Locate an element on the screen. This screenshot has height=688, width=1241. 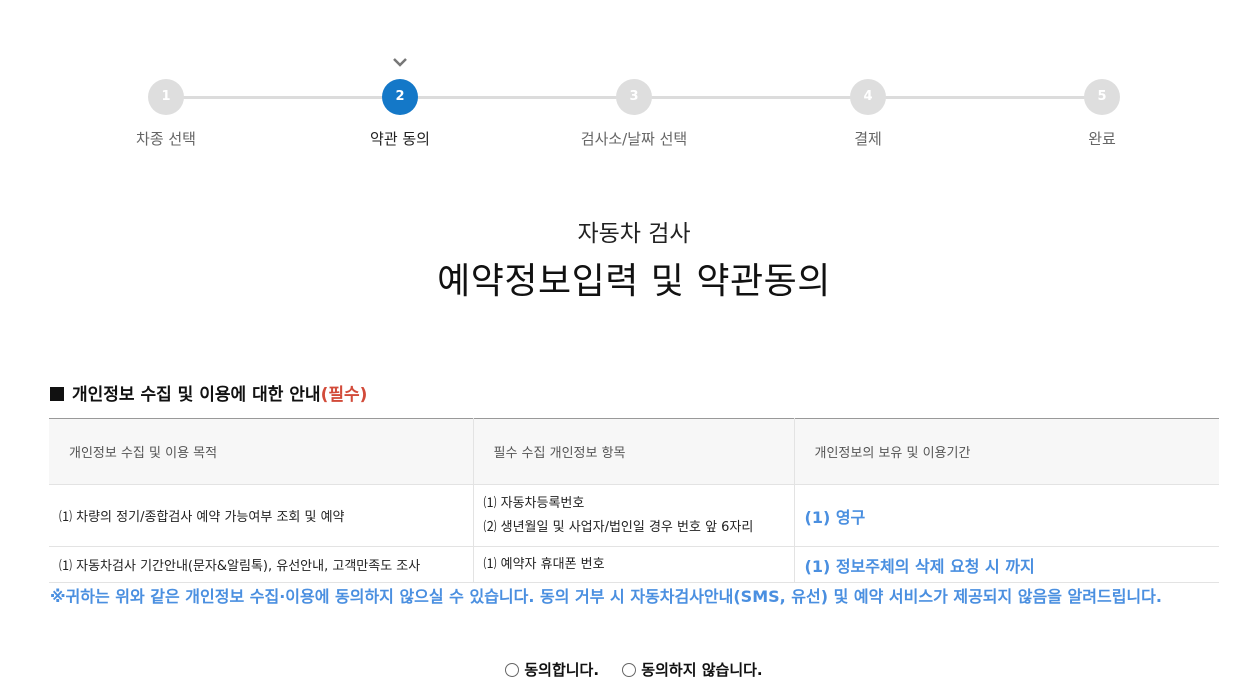
disagree-label: 동의하지 않습니다. is located at coordinates (701, 669).